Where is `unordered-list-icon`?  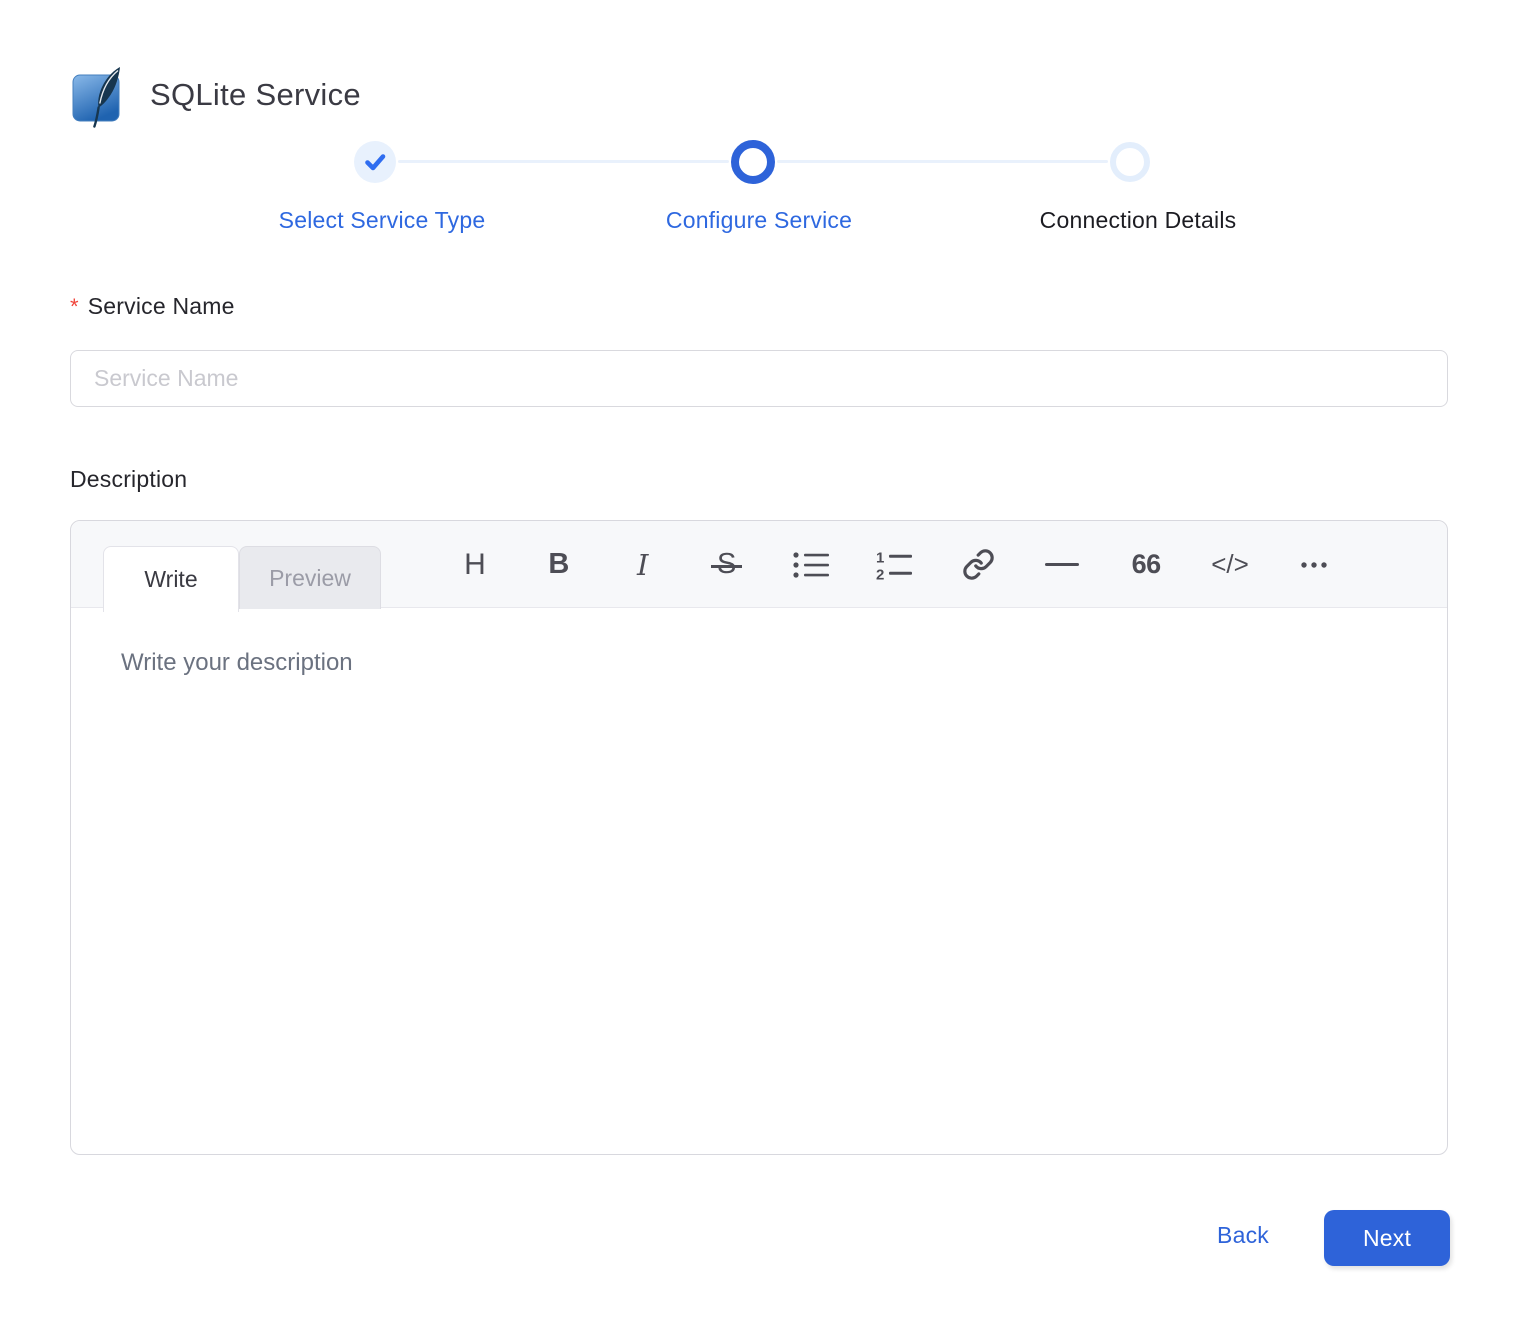 unordered-list-icon is located at coordinates (810, 564).